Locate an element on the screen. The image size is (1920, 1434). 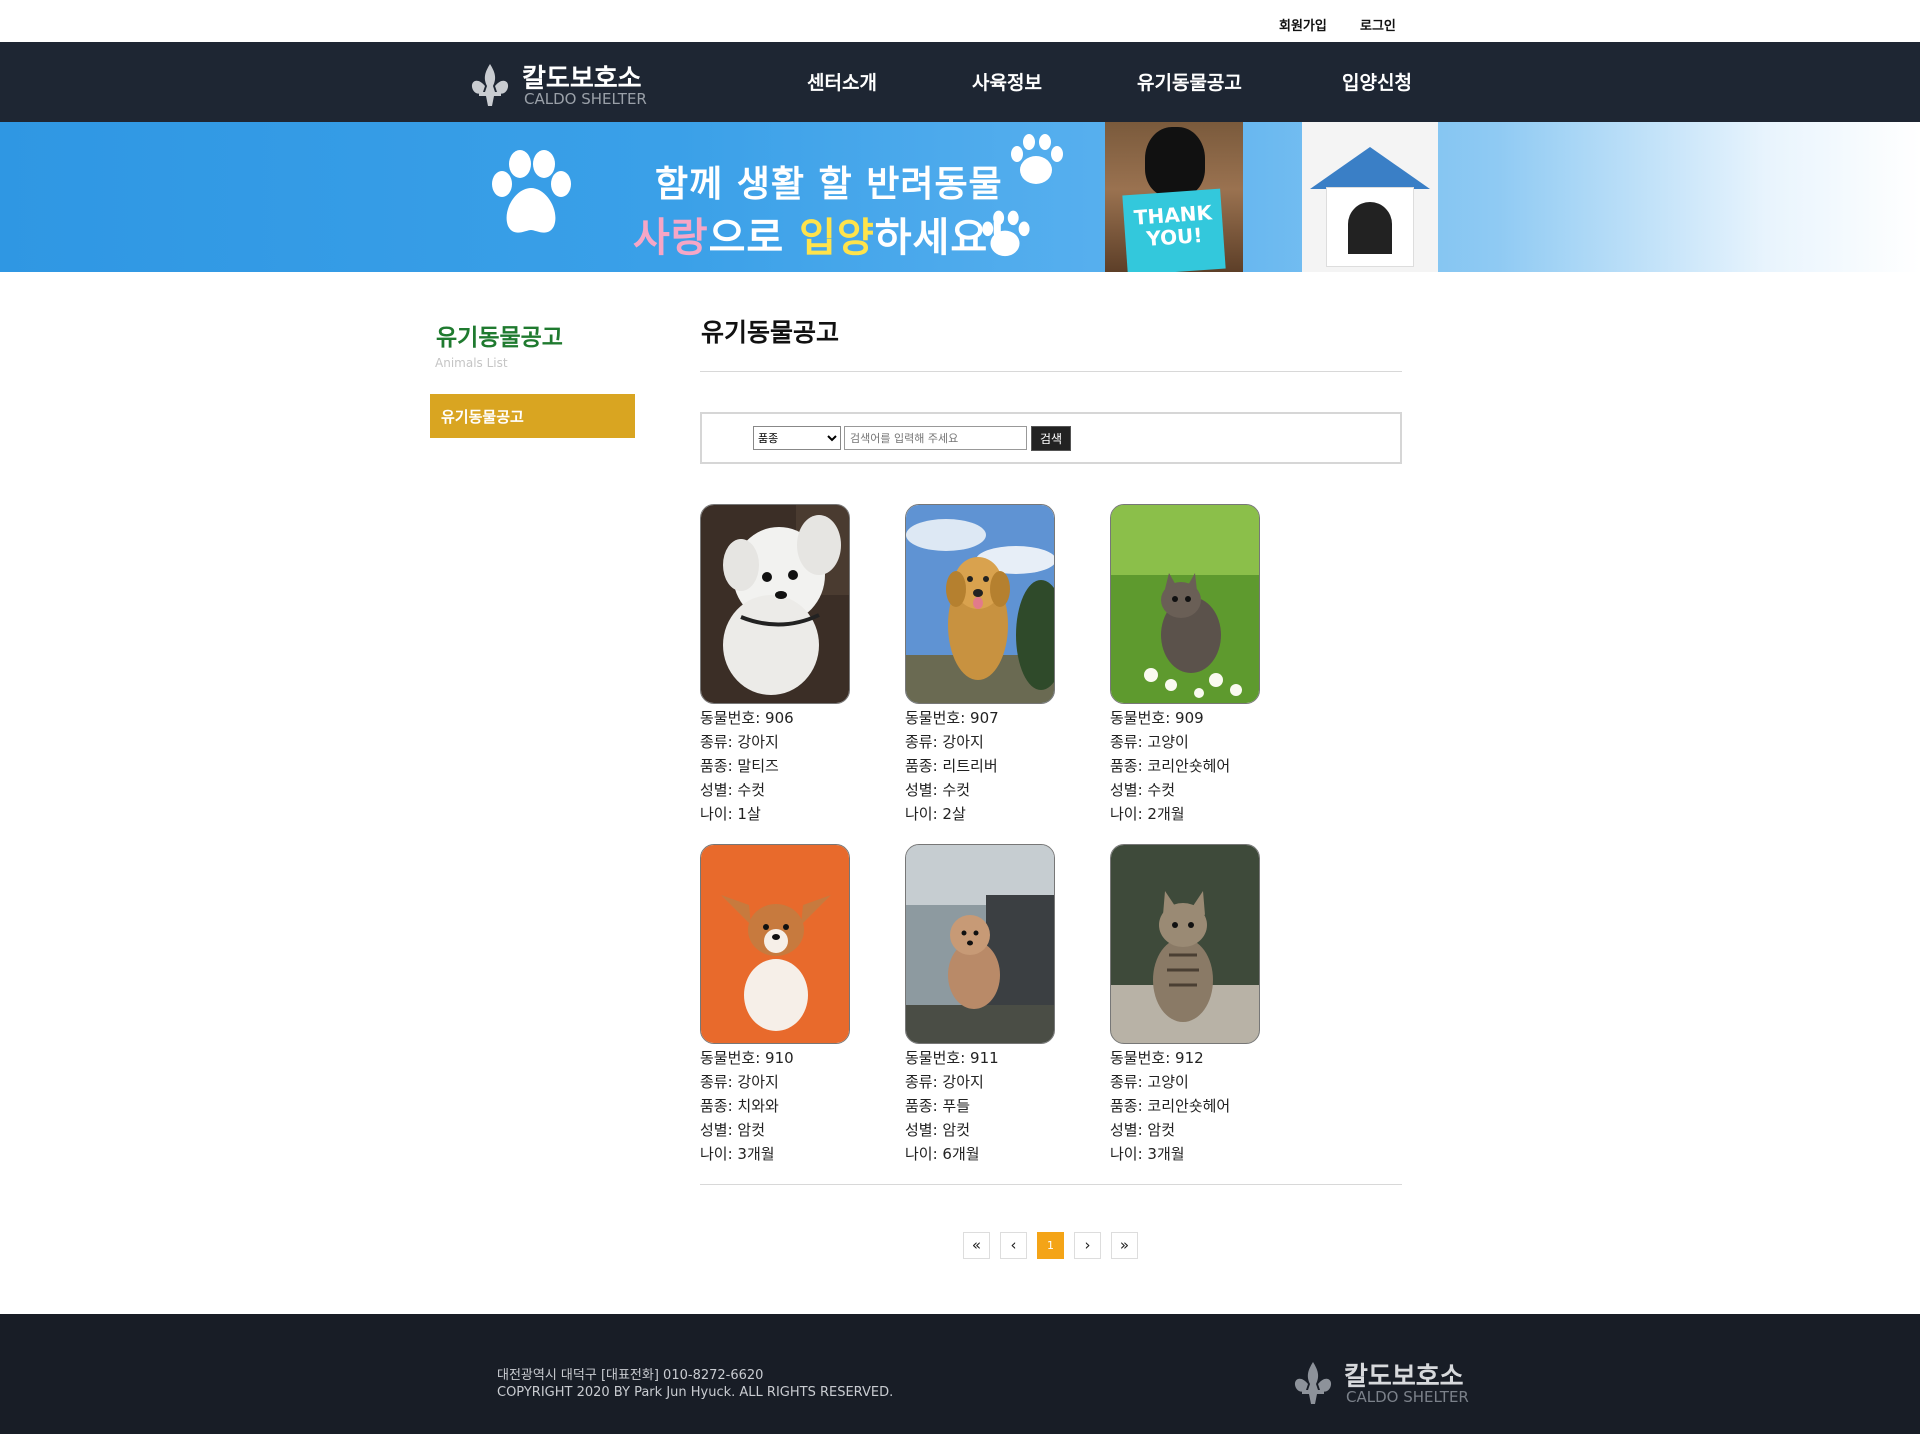
search-input is located at coordinates (935, 438).